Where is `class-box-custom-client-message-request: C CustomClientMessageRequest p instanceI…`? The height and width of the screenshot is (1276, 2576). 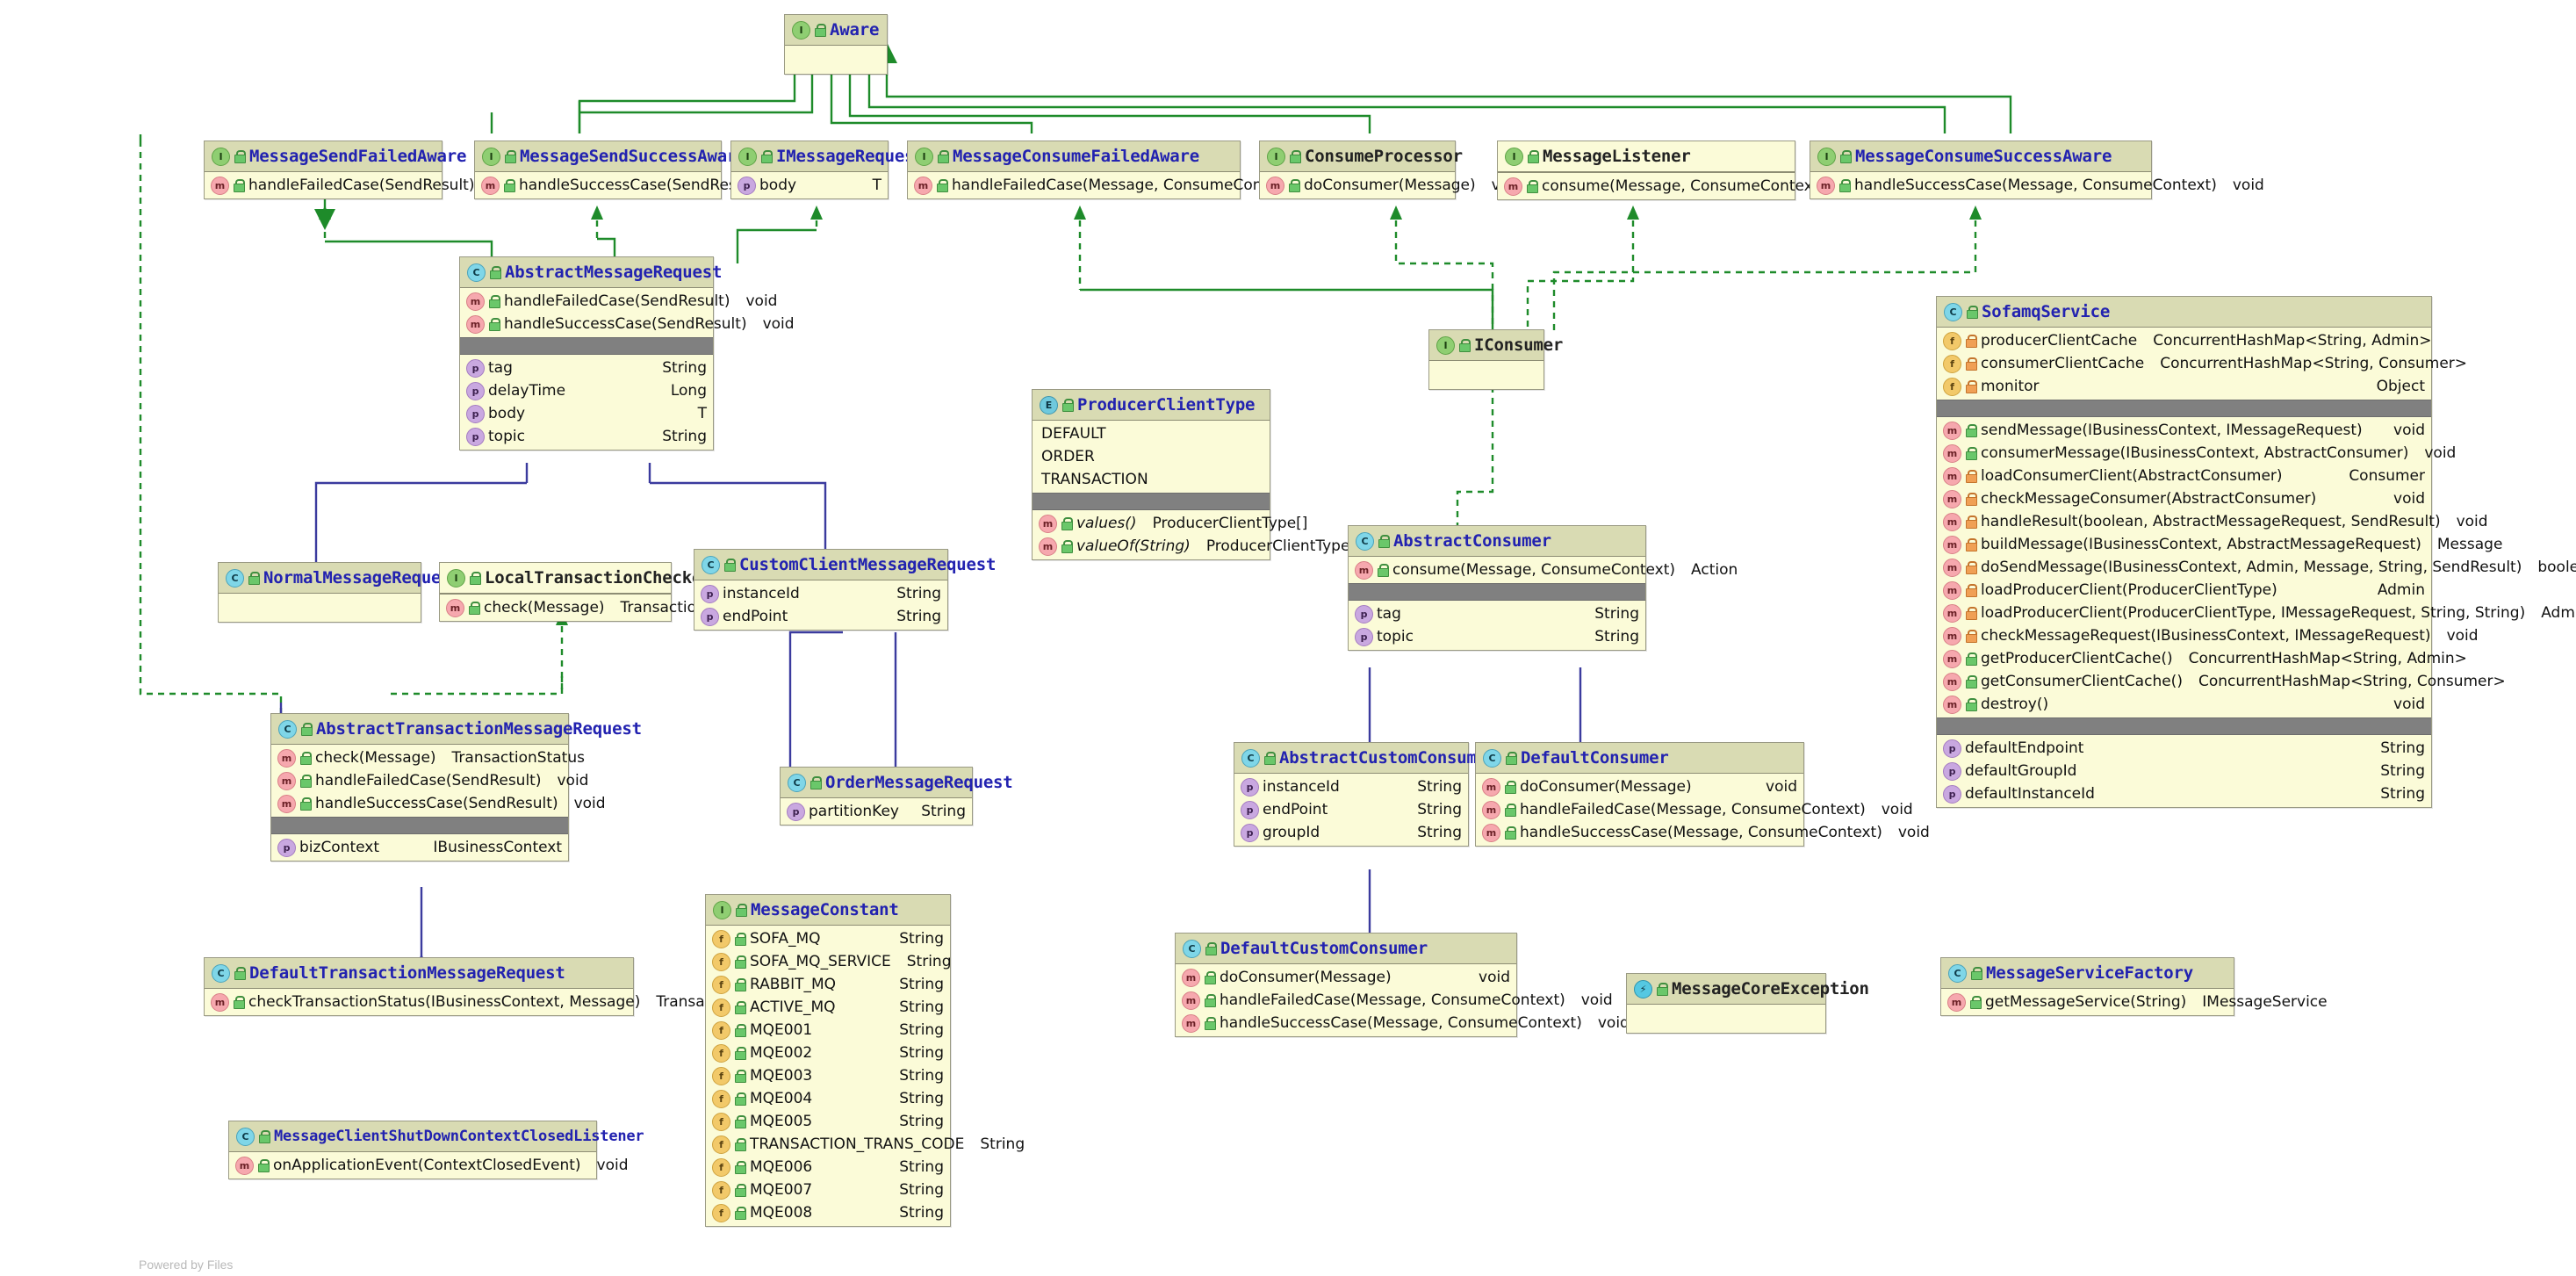
class-box-custom-client-message-request: C CustomClientMessageRequest p instanceI… is located at coordinates (845, 590).